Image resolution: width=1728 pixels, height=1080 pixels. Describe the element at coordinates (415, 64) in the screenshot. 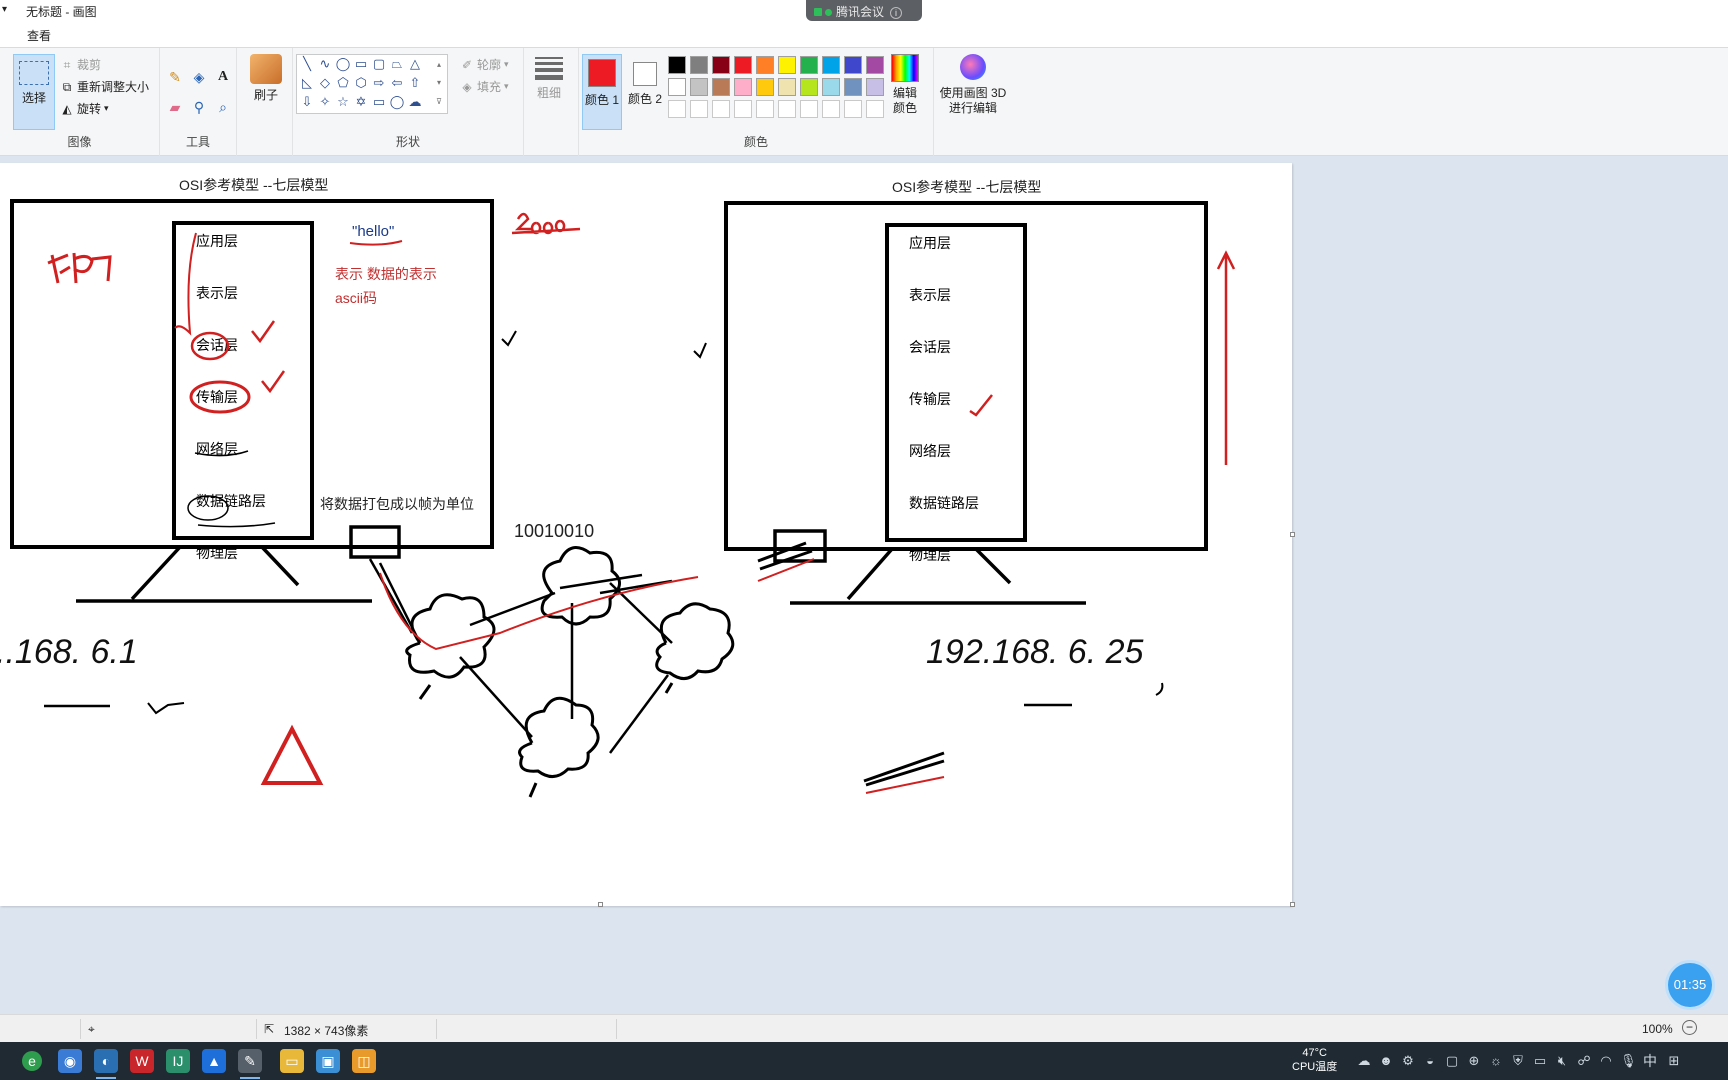

I see `triangle-shape-icon: △` at that location.